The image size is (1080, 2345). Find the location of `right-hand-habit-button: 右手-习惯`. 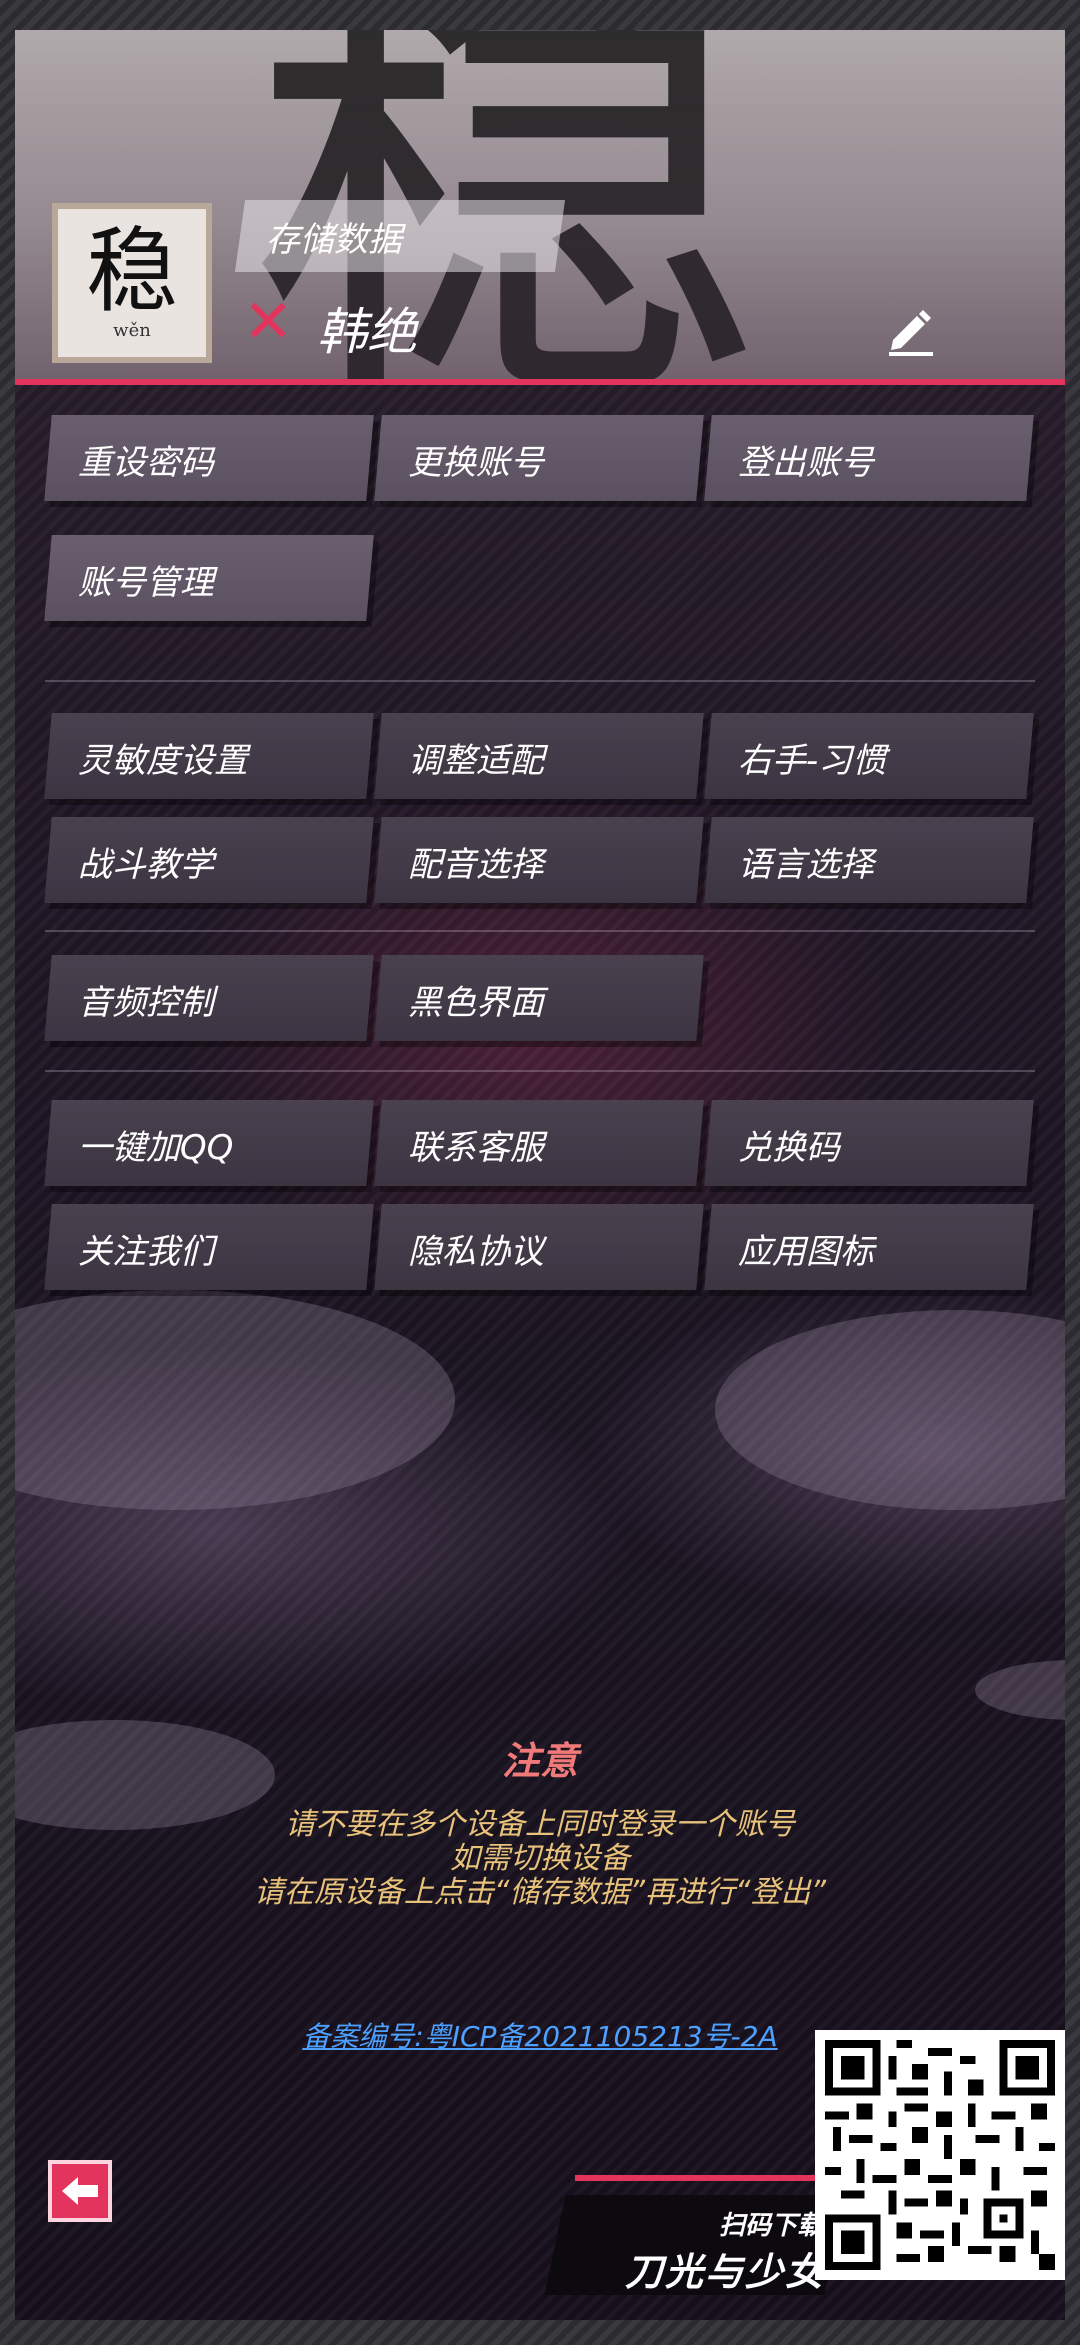

right-hand-habit-button: 右手-习惯 is located at coordinates (869, 756).